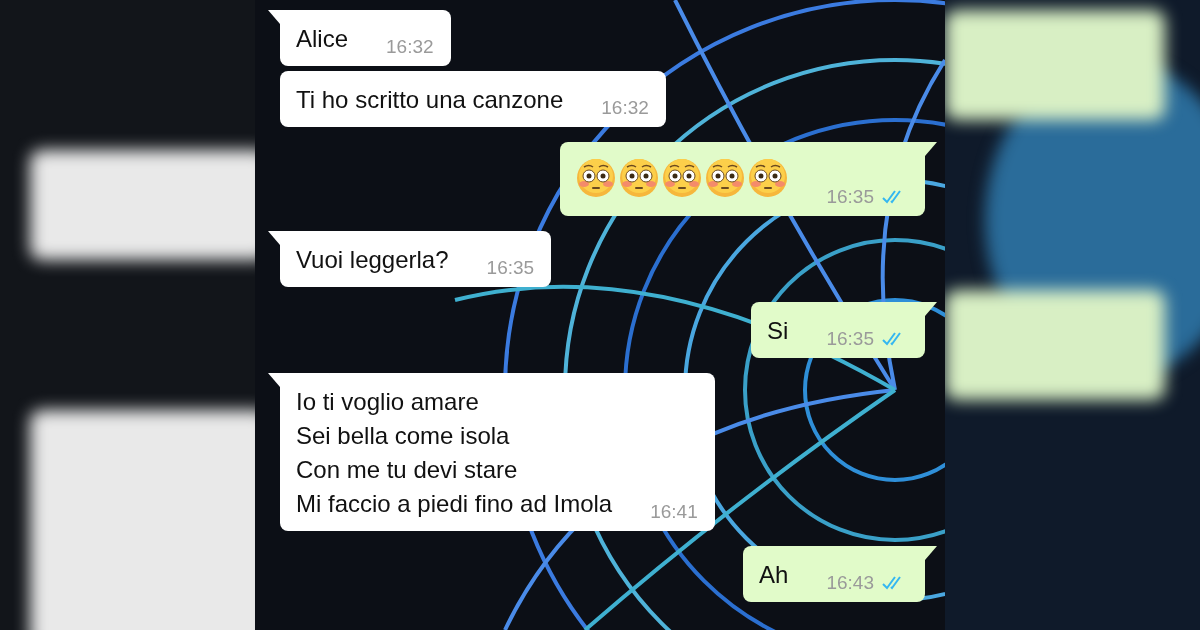 This screenshot has height=630, width=1200. What do you see at coordinates (454, 453) in the screenshot?
I see `message-text: Io ti voglio amare Sei bella come isola Con me tu devi stare Mi faccio a piedi fino ad Imola` at bounding box center [454, 453].